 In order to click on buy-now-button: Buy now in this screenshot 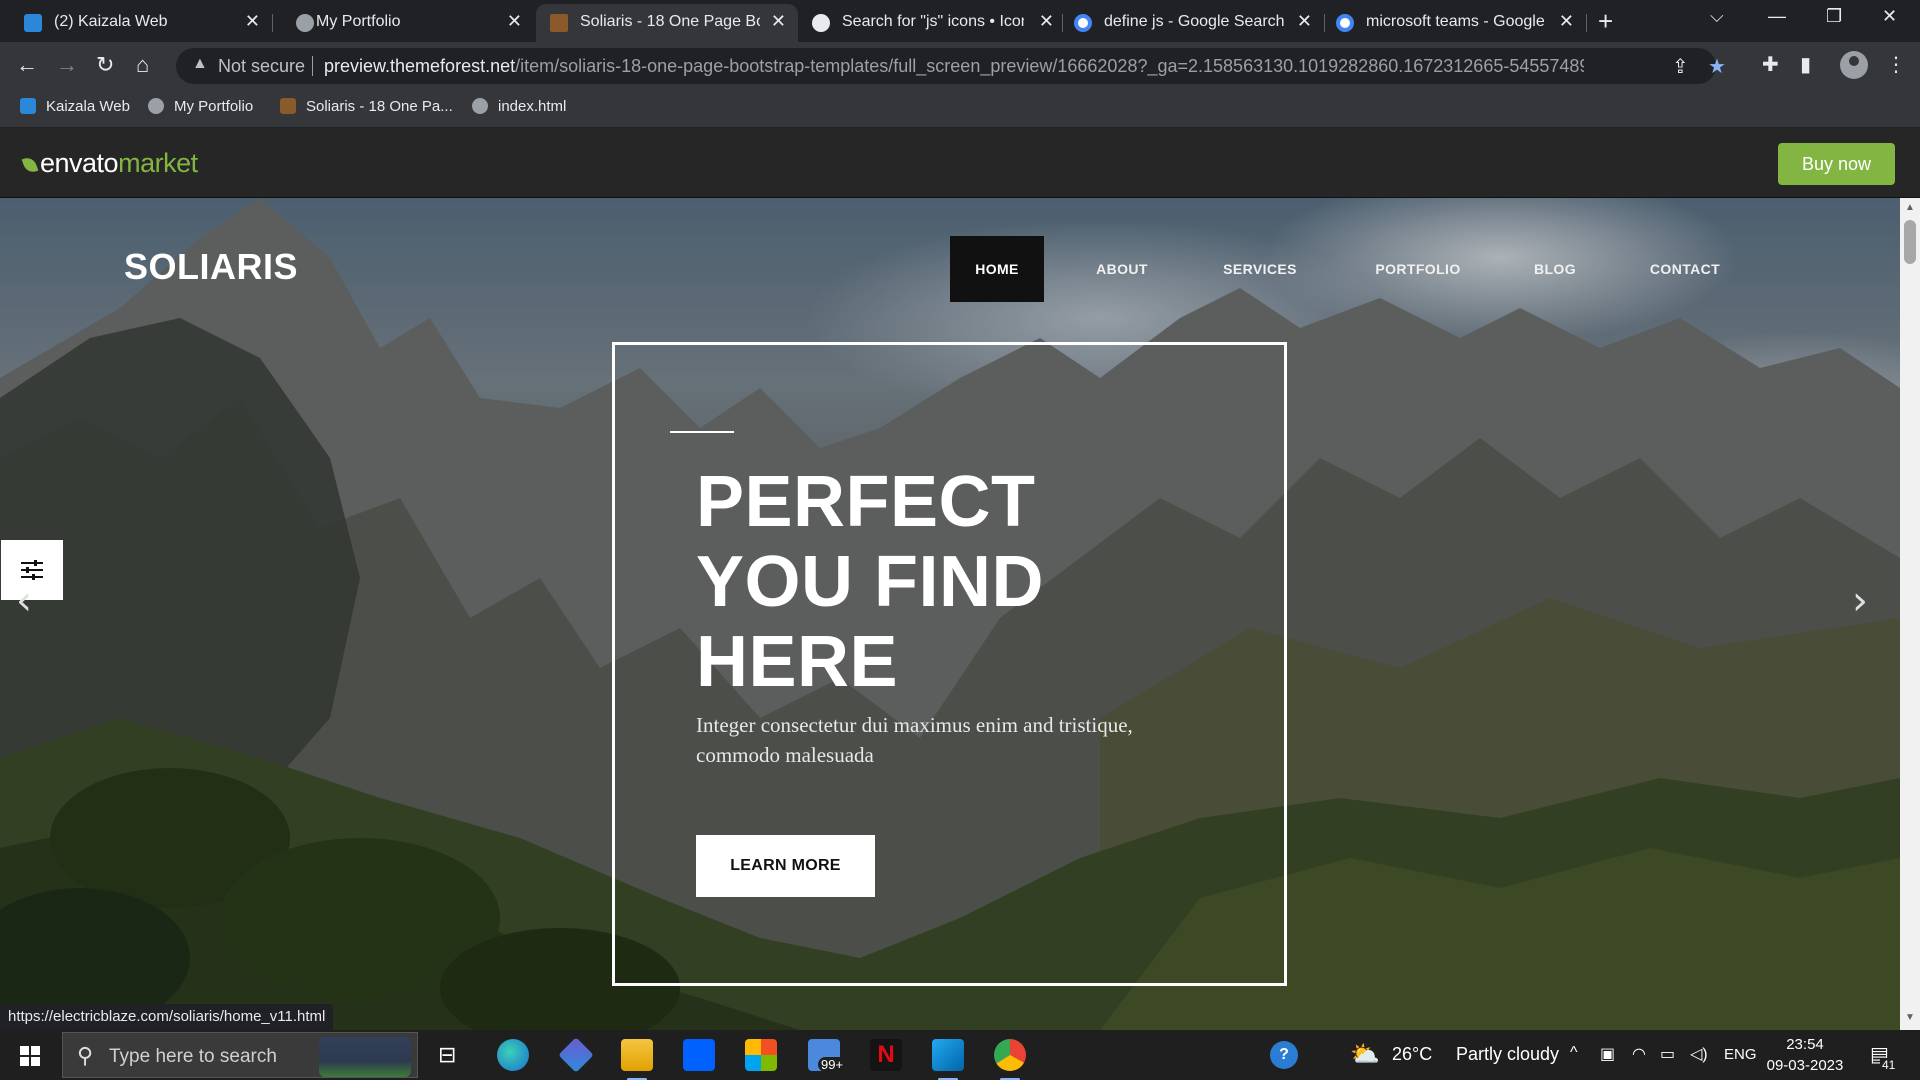, I will do `click(1836, 164)`.